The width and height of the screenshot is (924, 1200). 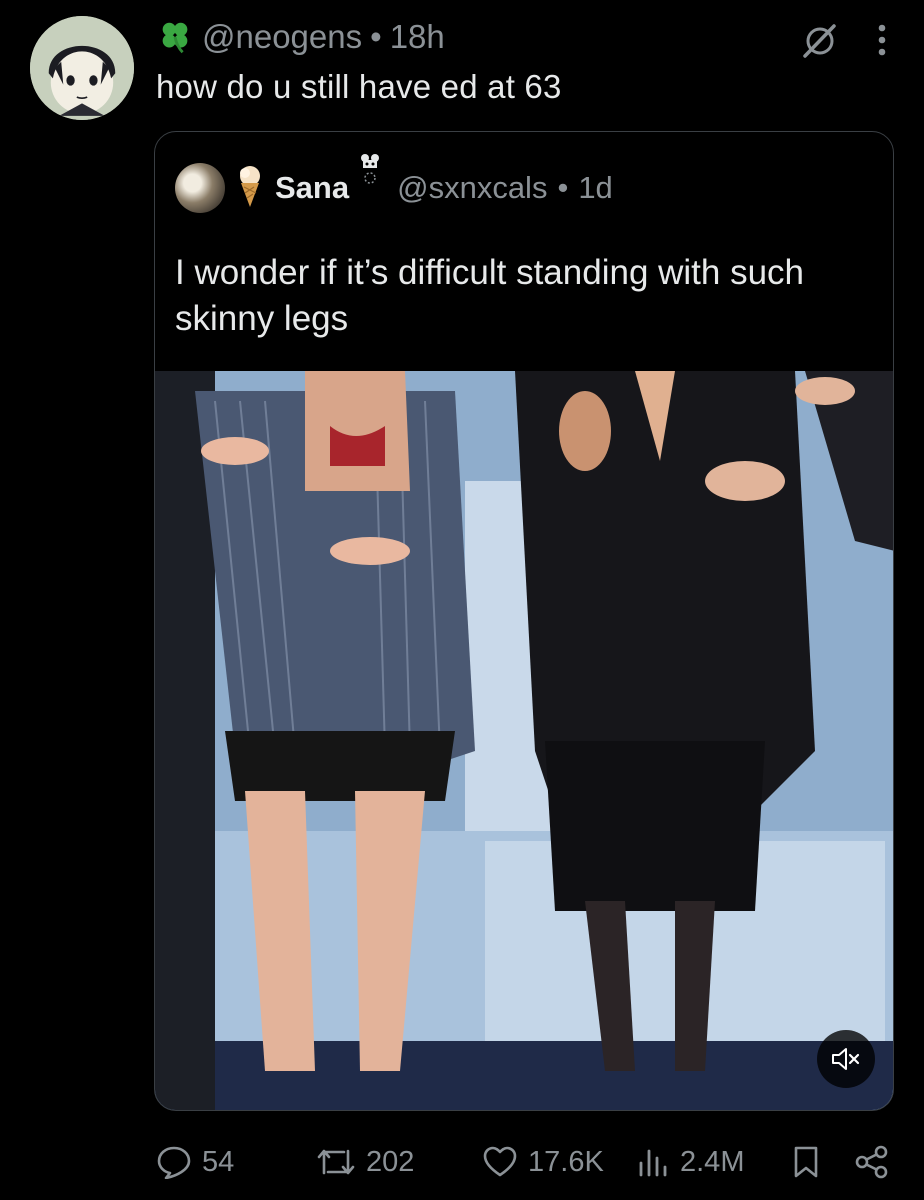 I want to click on reply-button: 54, so click(x=195, y=1162).